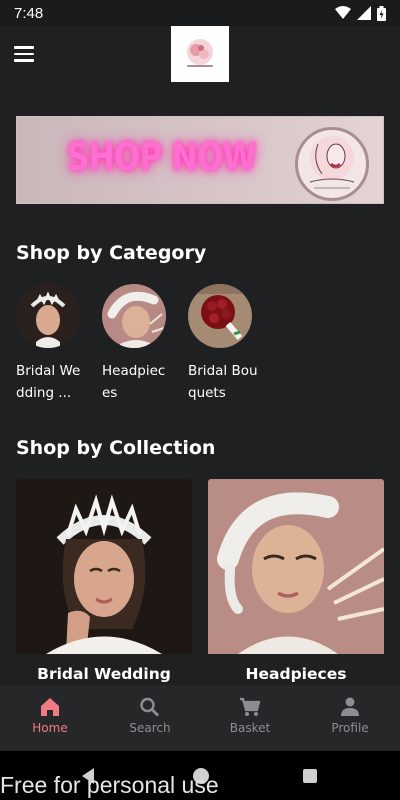 Image resolution: width=400 pixels, height=800 pixels. What do you see at coordinates (250, 706) in the screenshot?
I see `cart-icon` at bounding box center [250, 706].